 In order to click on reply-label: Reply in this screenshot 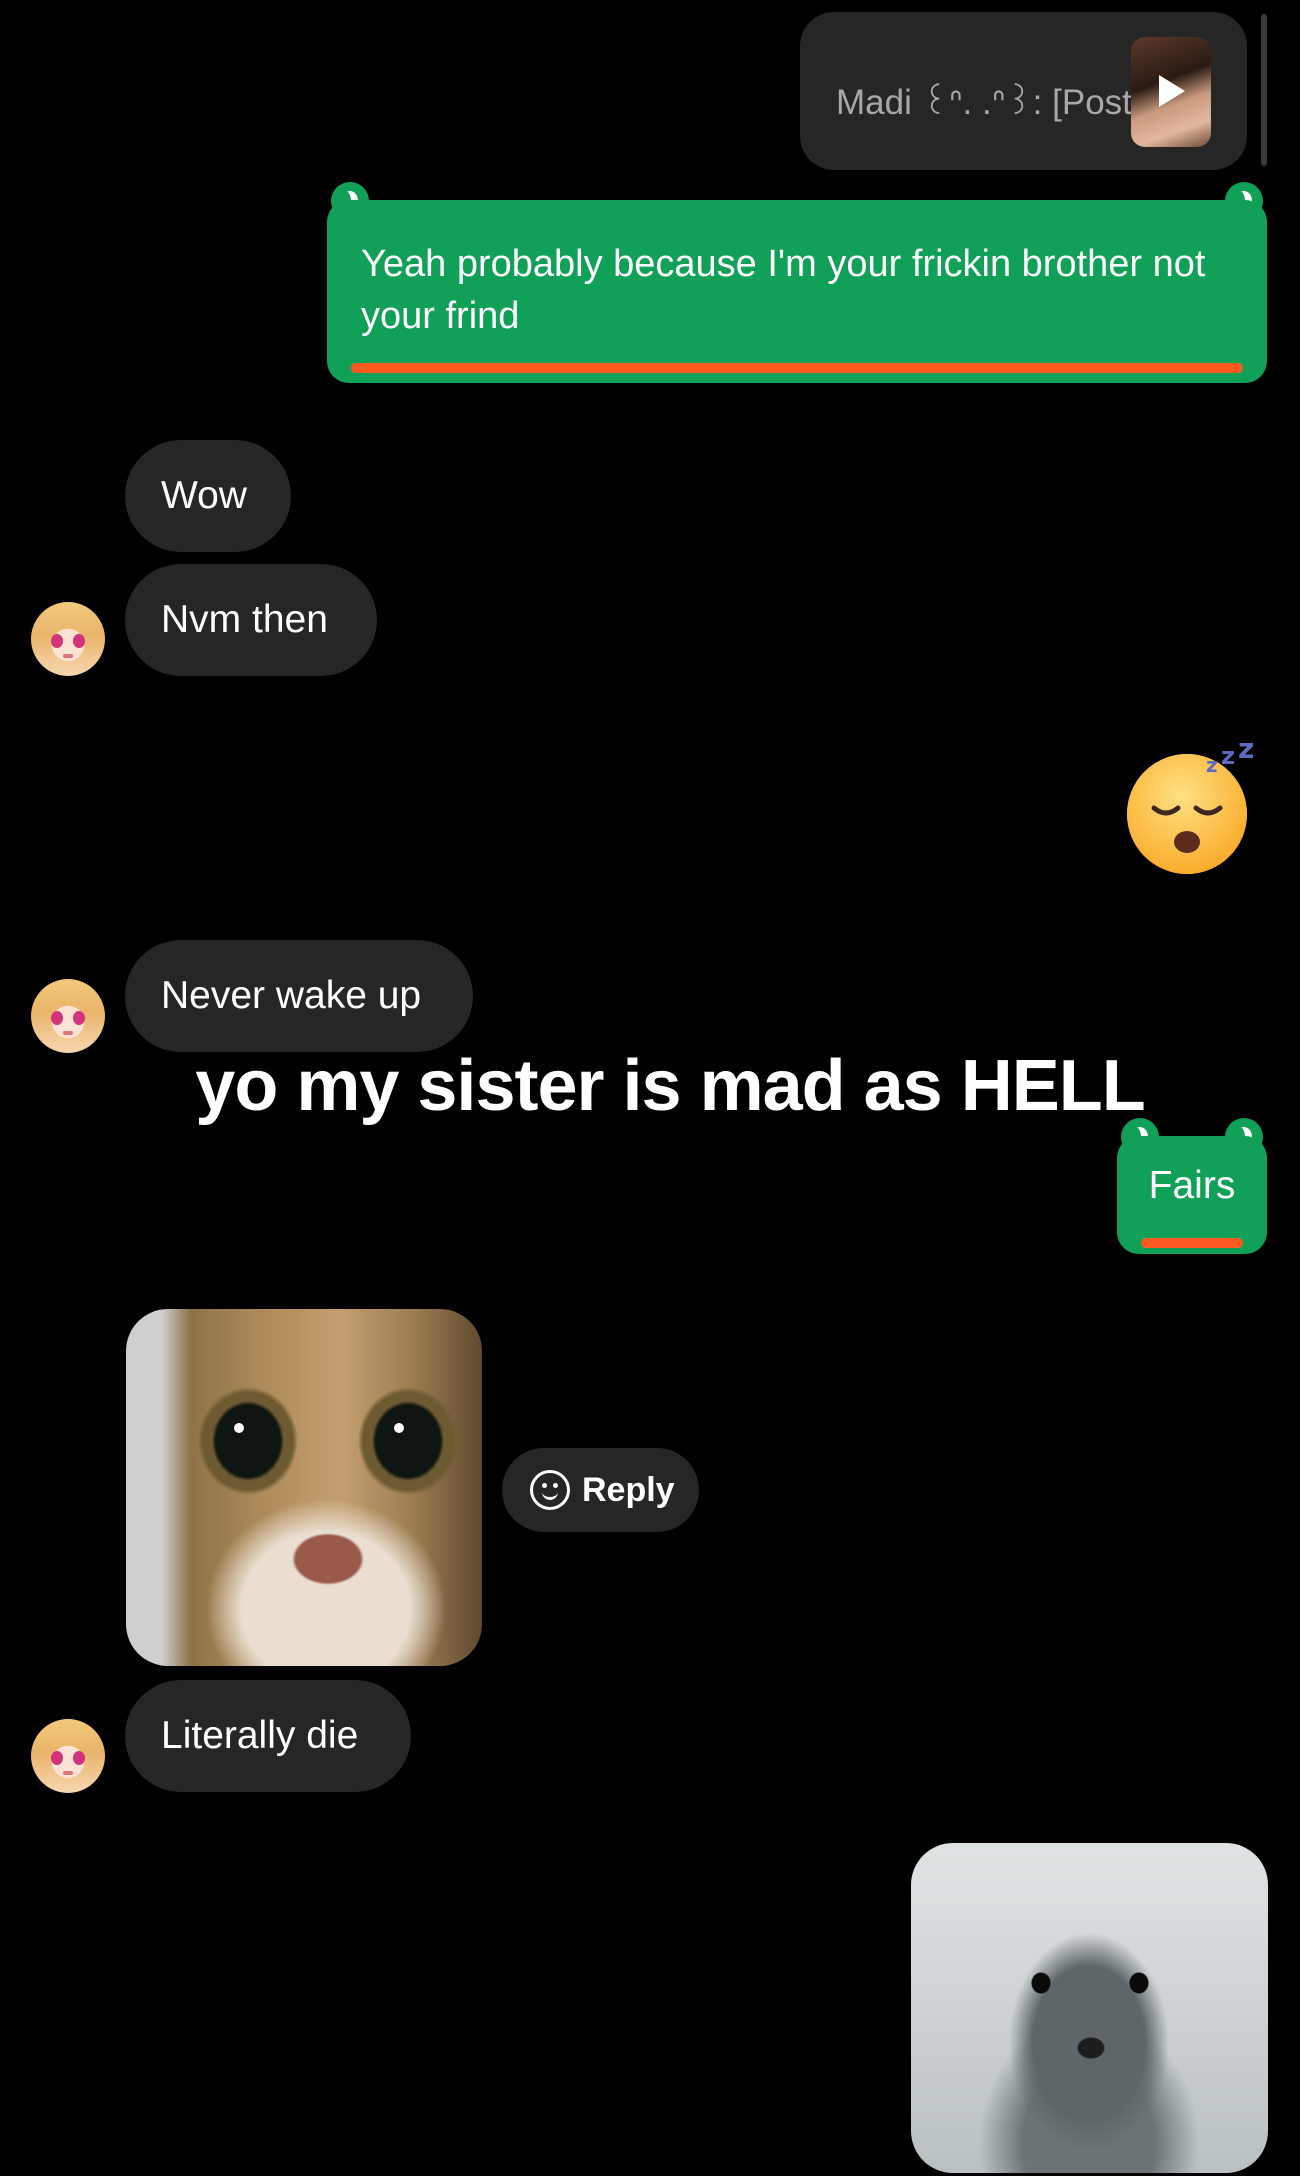, I will do `click(628, 1489)`.